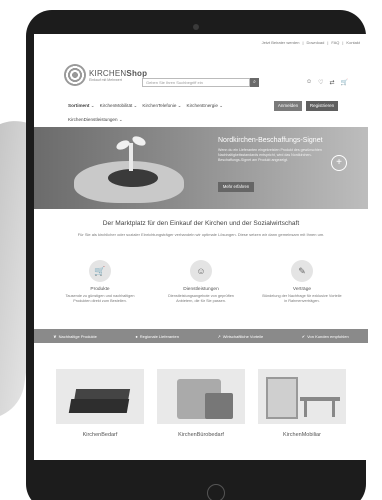 Image resolution: width=382 pixels, height=500 pixels. What do you see at coordinates (81, 106) in the screenshot?
I see `nav-item-sortiment: Sortiment ⌄` at bounding box center [81, 106].